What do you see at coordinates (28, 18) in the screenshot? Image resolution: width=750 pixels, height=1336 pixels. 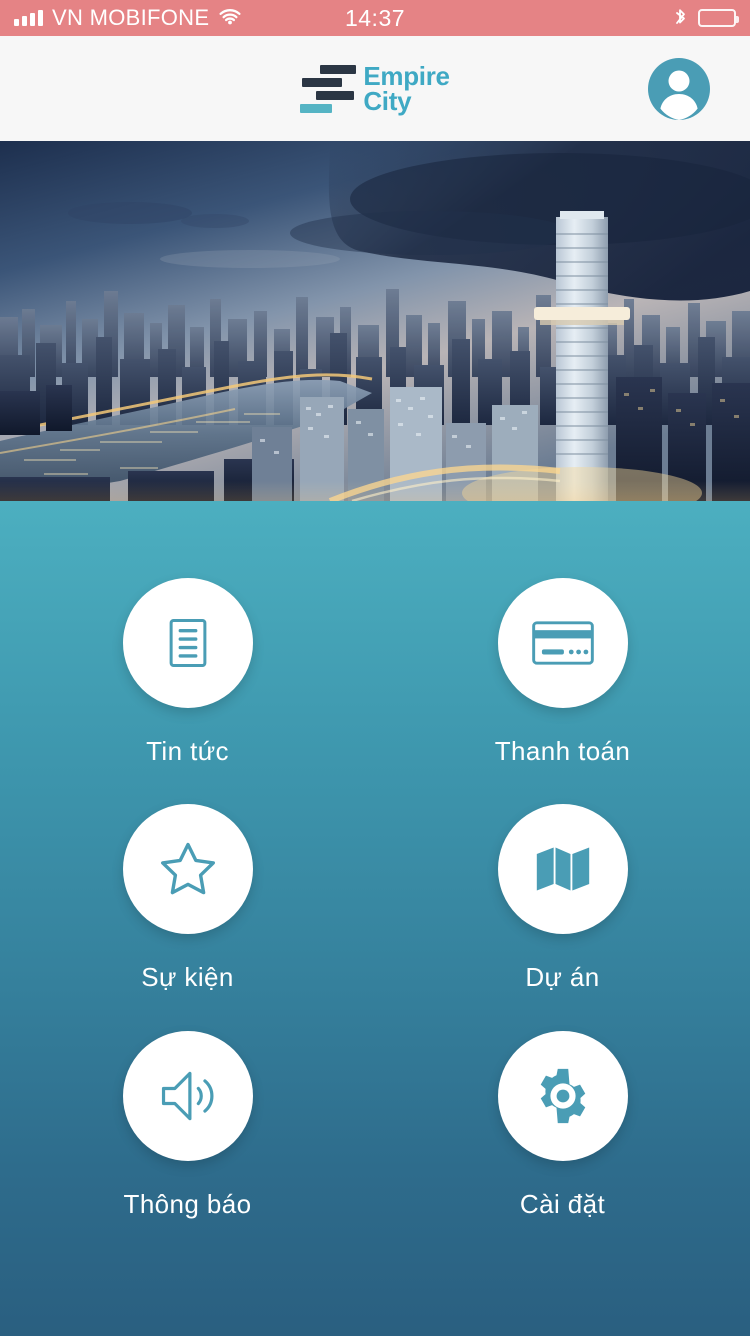 I see `signal-bars-icon` at bounding box center [28, 18].